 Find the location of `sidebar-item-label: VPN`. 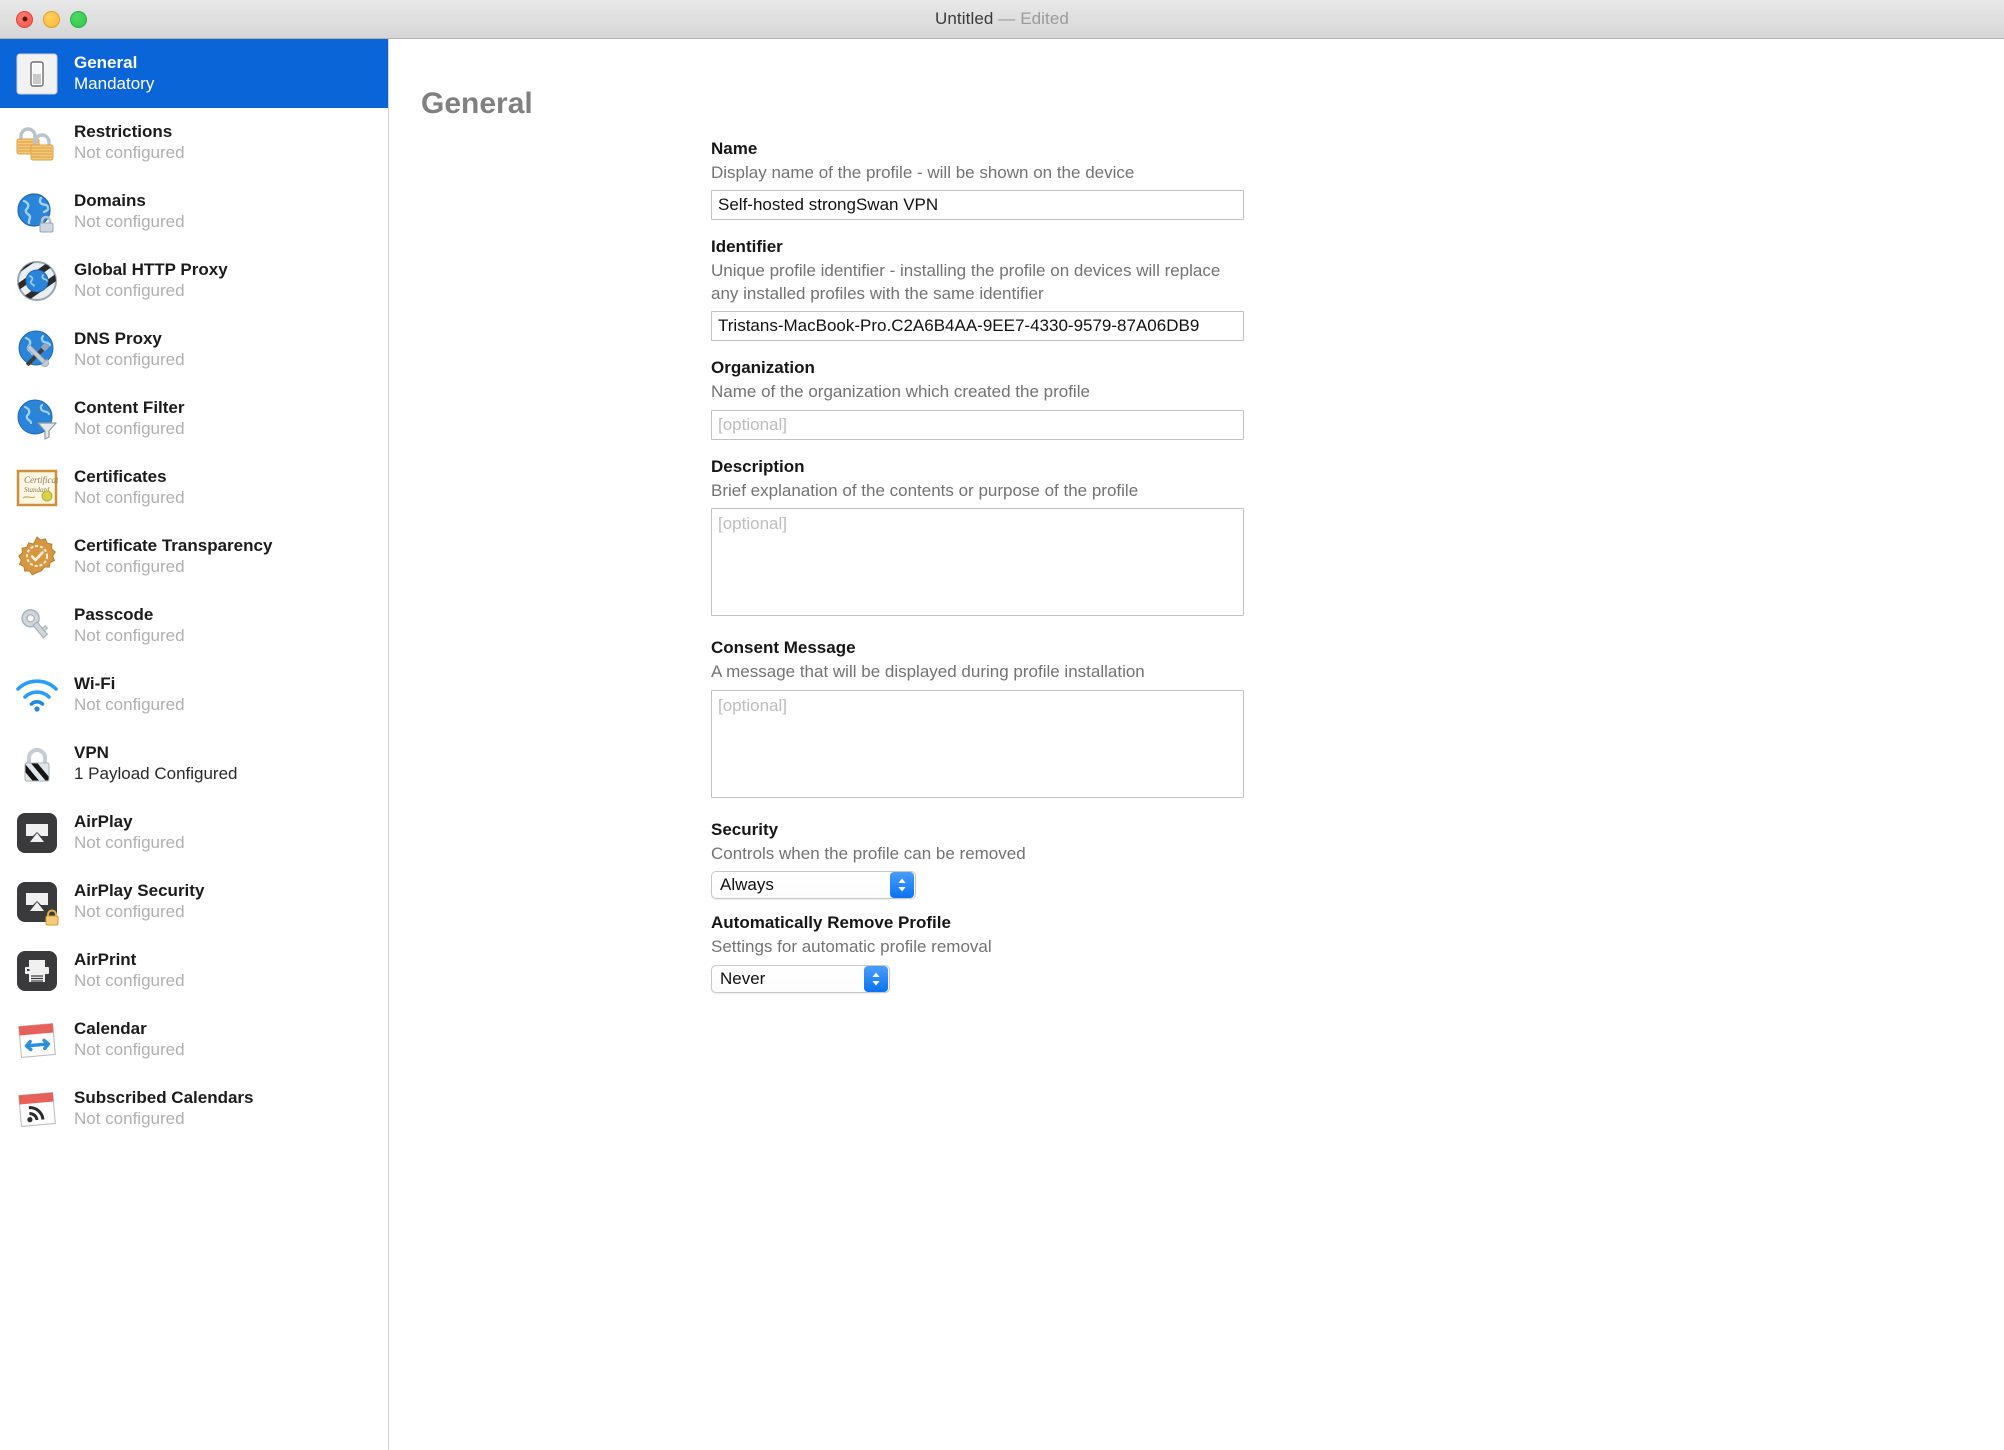

sidebar-item-label: VPN is located at coordinates (91, 752).